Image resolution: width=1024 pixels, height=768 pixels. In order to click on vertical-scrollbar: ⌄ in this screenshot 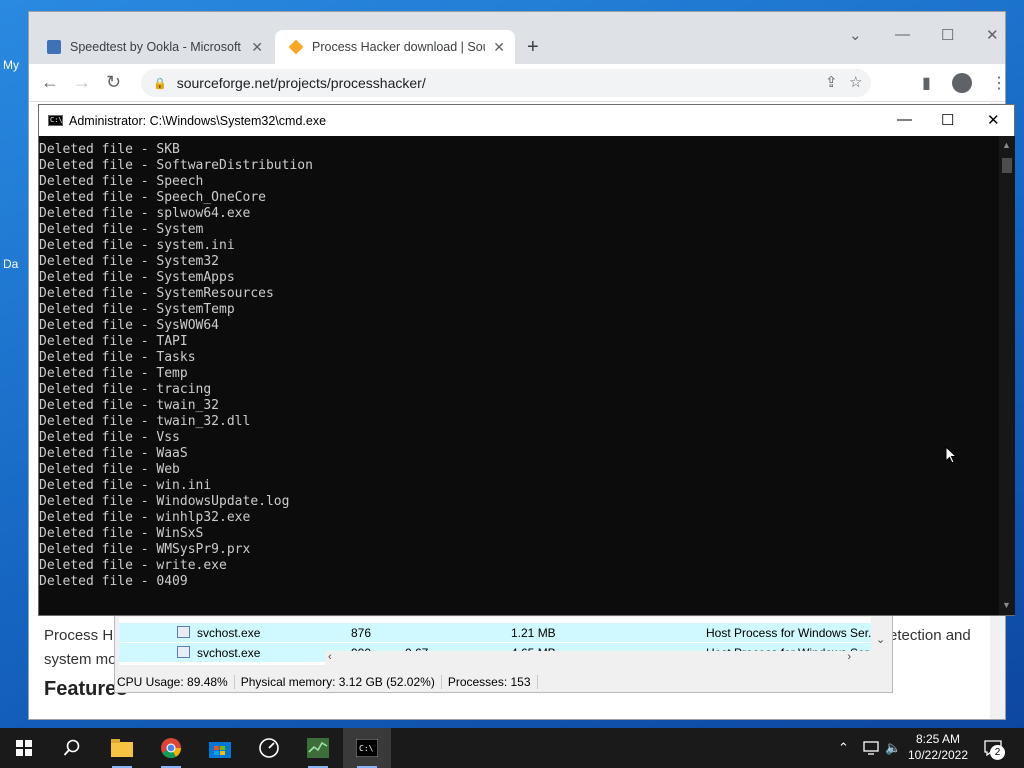, I will do `click(880, 641)`.